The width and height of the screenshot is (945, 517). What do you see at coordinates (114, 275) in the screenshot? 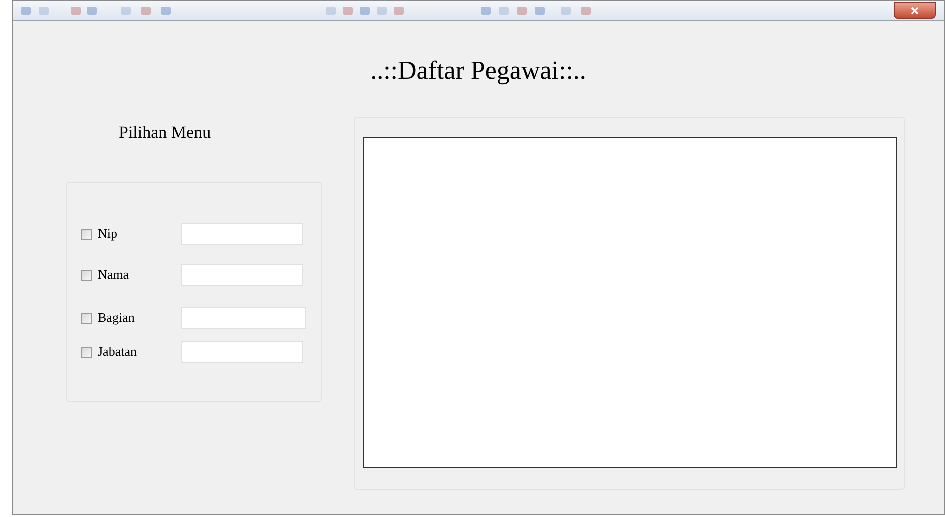
I see `option-label: Nama` at bounding box center [114, 275].